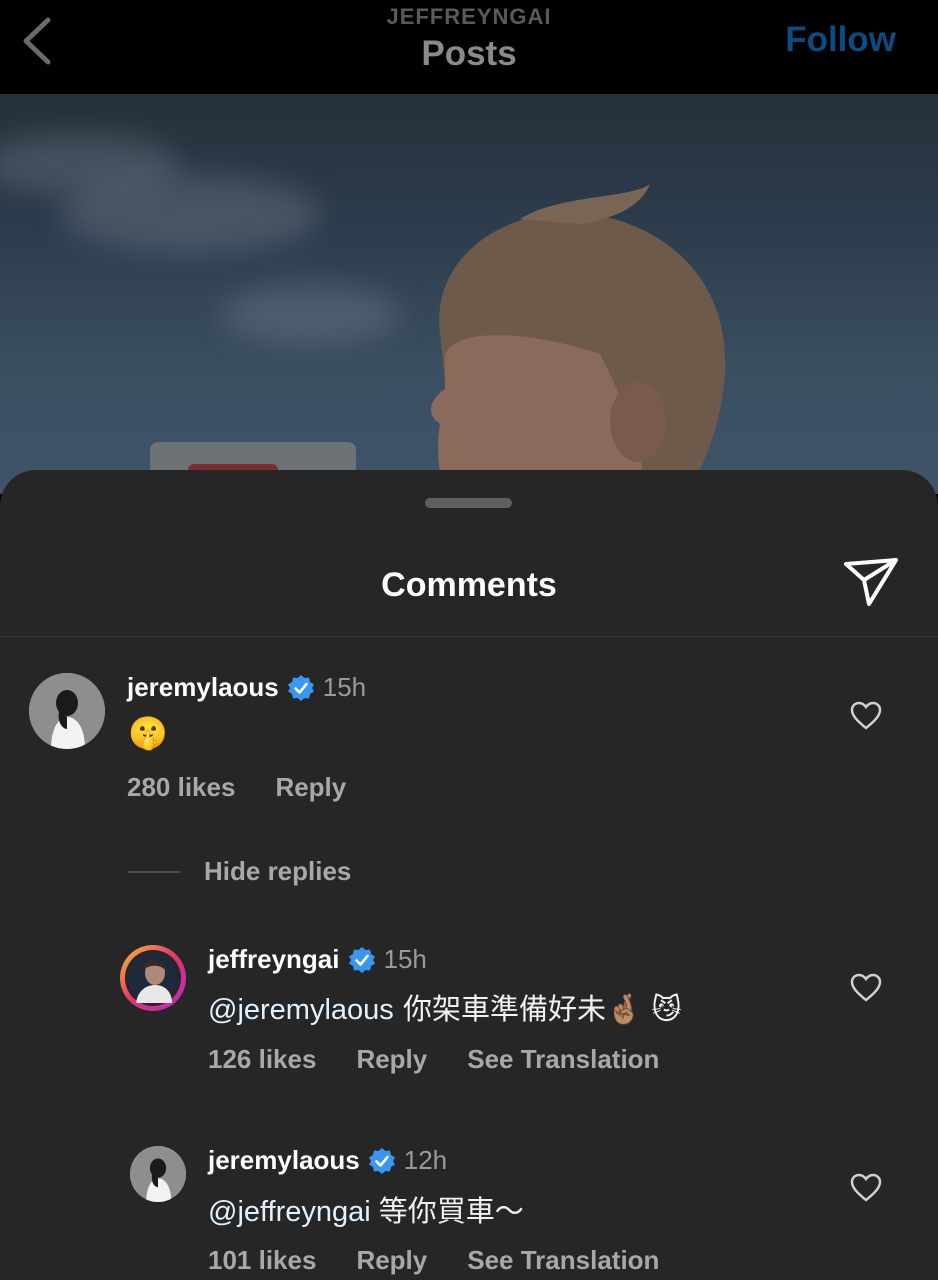  What do you see at coordinates (871, 582) in the screenshot?
I see `send-icon` at bounding box center [871, 582].